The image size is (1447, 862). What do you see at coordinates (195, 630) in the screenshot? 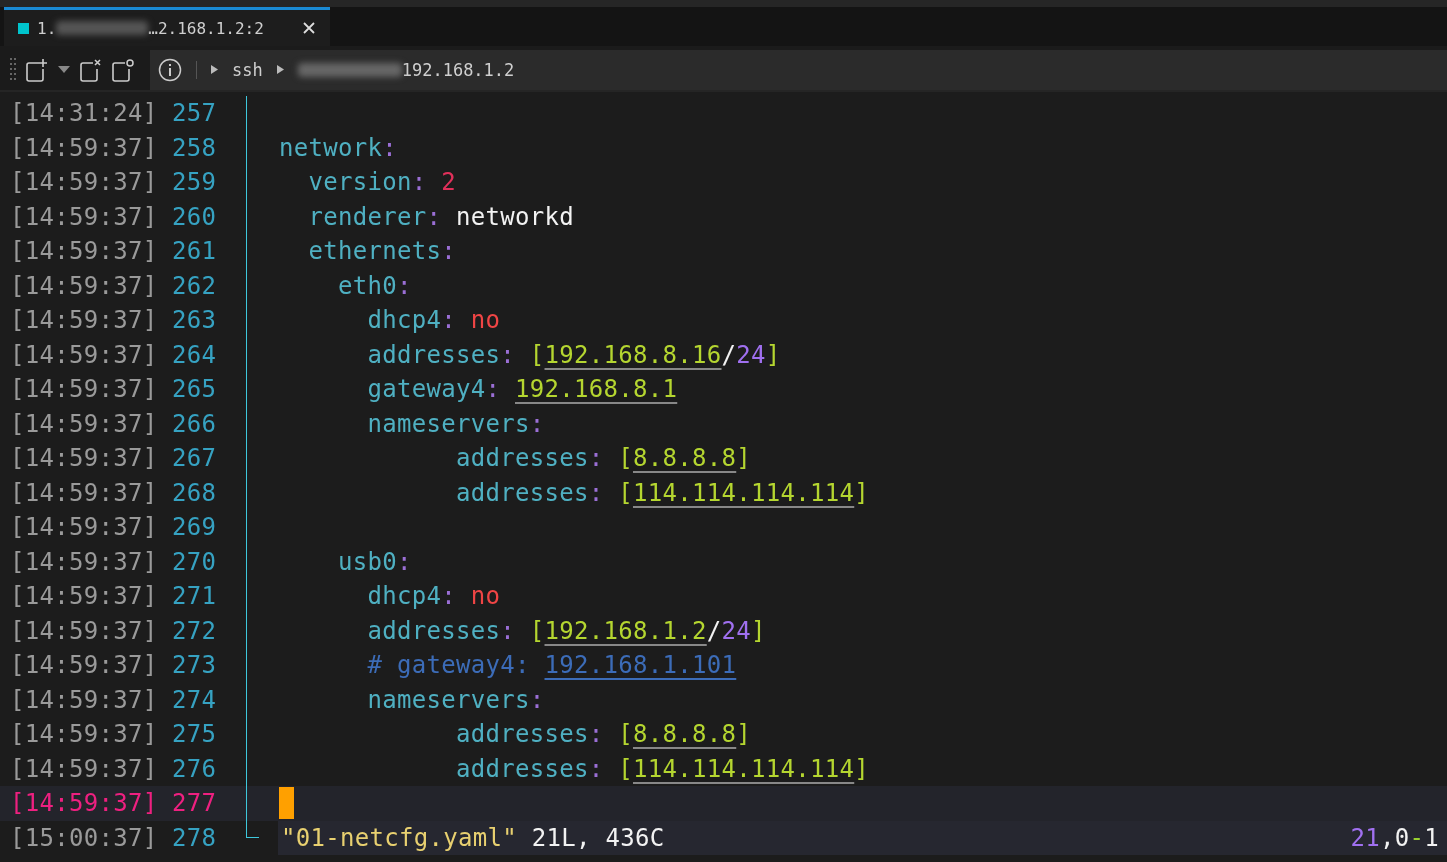
I see `line-number: 272` at bounding box center [195, 630].